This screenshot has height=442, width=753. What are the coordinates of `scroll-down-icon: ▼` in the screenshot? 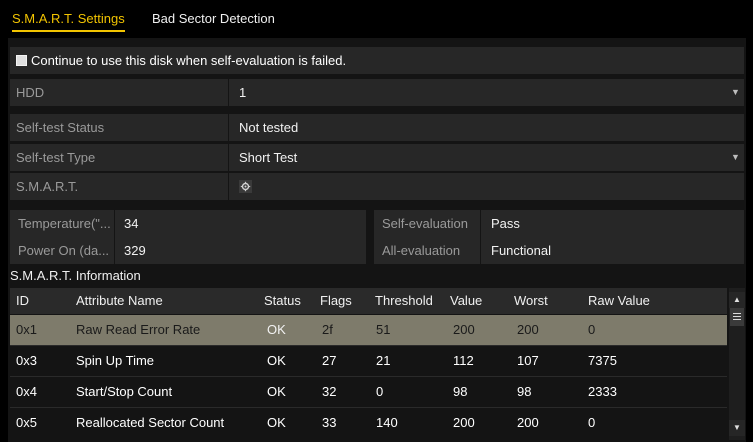 It's located at (737, 428).